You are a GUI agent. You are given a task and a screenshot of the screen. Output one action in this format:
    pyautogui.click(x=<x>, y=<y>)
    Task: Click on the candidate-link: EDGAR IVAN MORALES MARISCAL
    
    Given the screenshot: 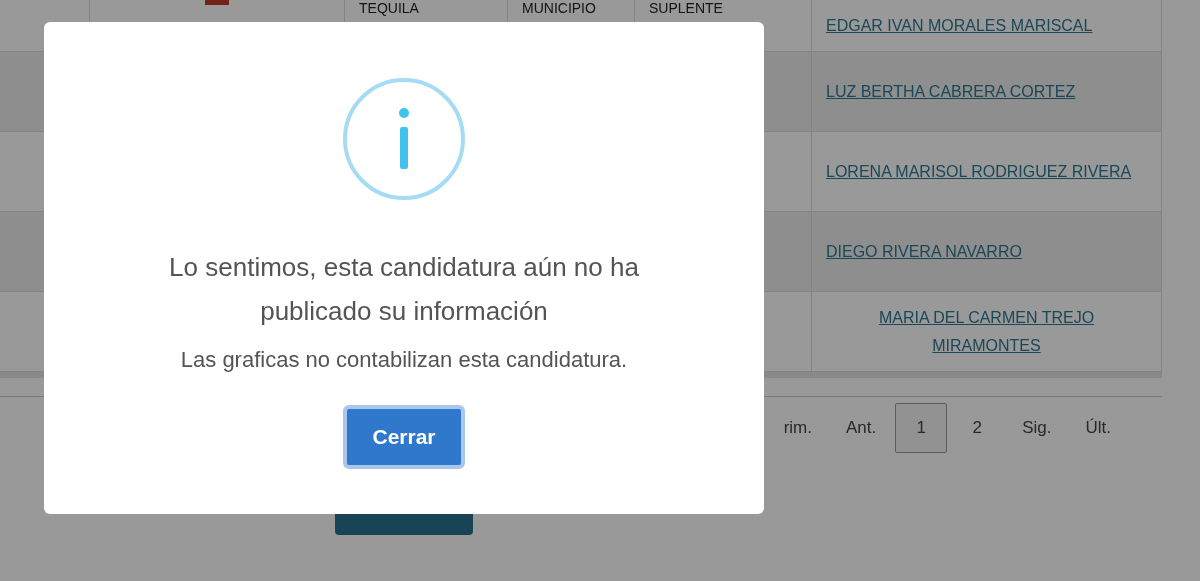 What is the action you would take?
    pyautogui.click(x=986, y=25)
    